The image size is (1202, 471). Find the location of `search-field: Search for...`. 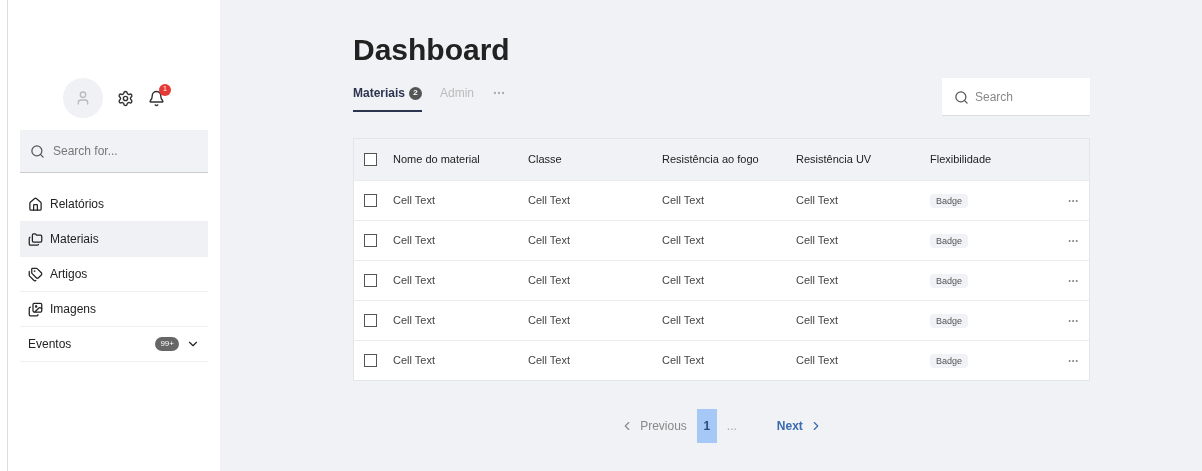

search-field: Search for... is located at coordinates (114, 151).